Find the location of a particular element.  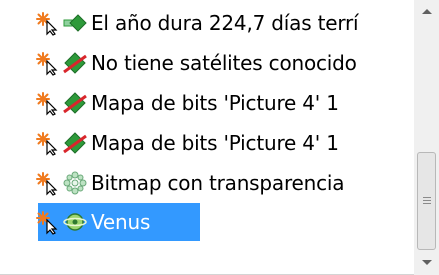

scroll-down-button is located at coordinates (426, 263).